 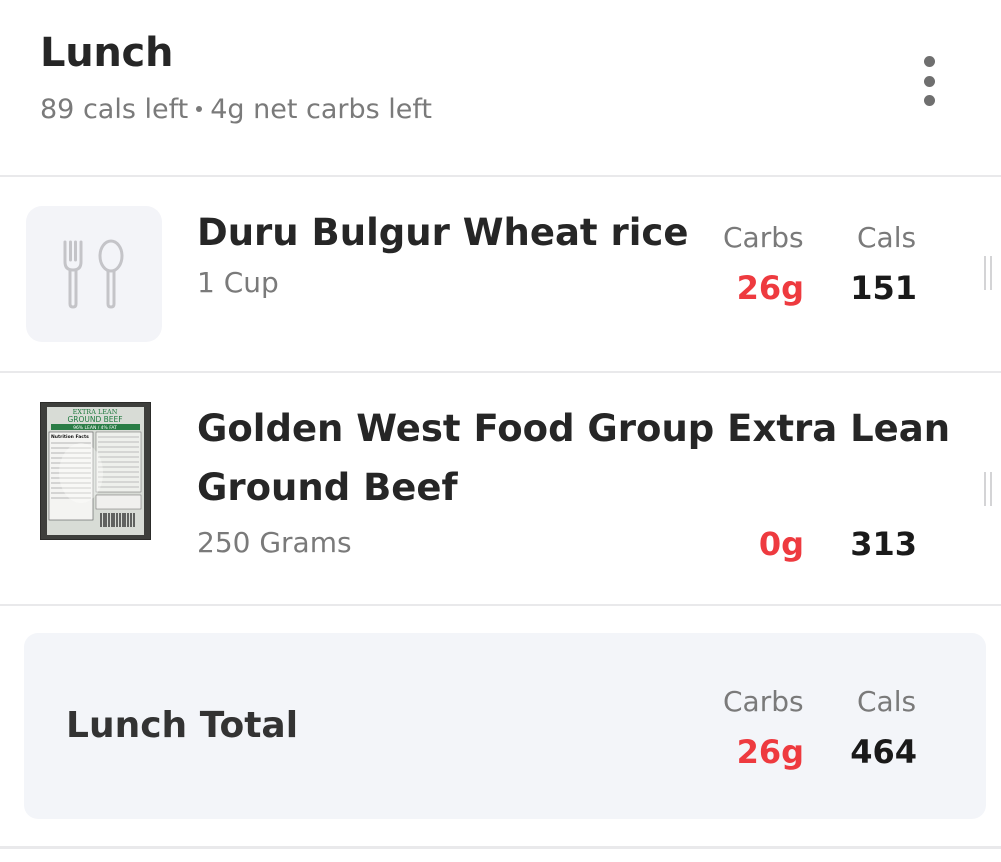 I want to click on cals-value: 151, so click(x=883, y=288).